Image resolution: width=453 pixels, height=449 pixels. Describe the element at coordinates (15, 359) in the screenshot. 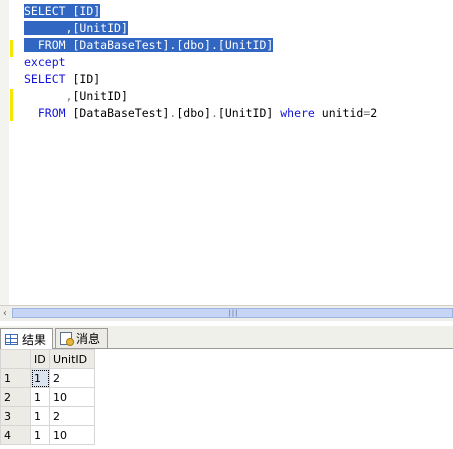

I see `grid-corner` at that location.